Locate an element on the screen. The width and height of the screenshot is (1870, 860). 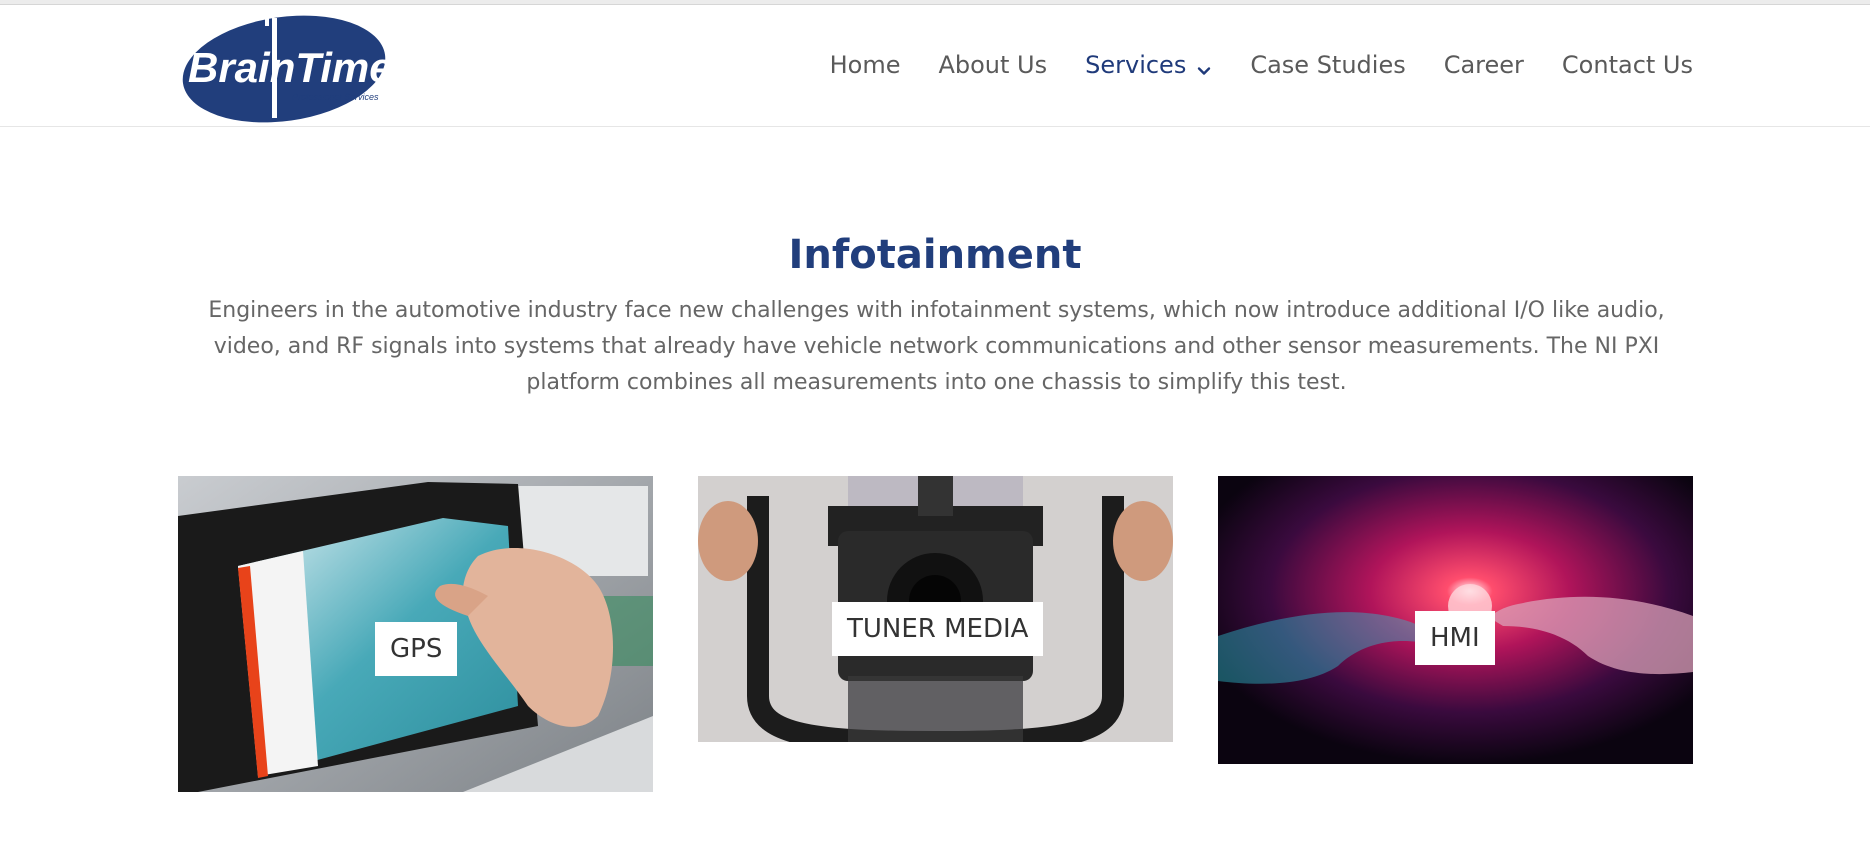
nav-about-us: About Us is located at coordinates (992, 65).